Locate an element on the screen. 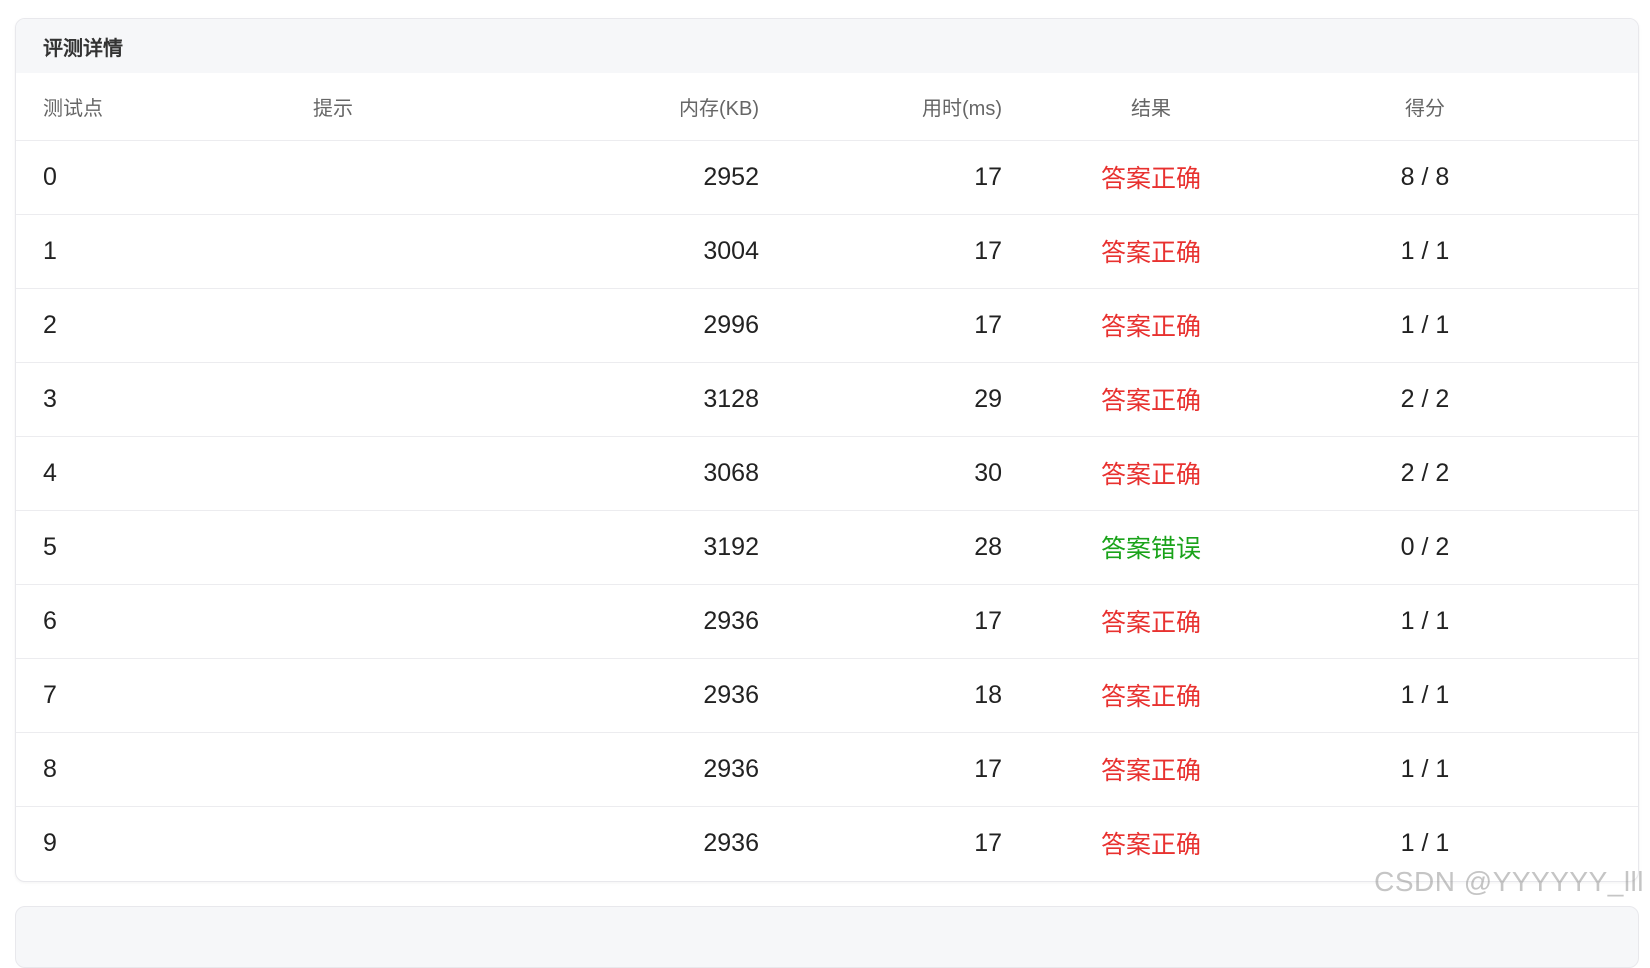 Image resolution: width=1650 pixels, height=968 pixels. table-row: 6 2936 17 答案正确 1 / 1 is located at coordinates (827, 621).